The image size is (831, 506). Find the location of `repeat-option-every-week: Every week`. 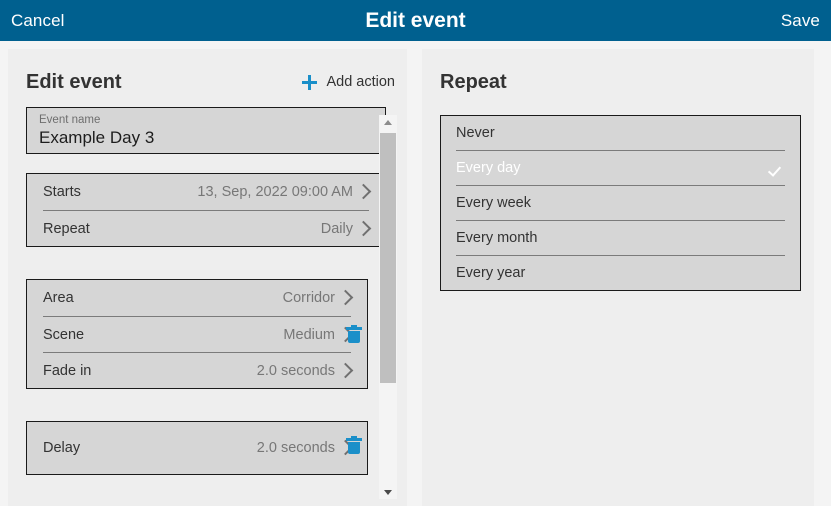

repeat-option-every-week: Every week is located at coordinates (620, 202).